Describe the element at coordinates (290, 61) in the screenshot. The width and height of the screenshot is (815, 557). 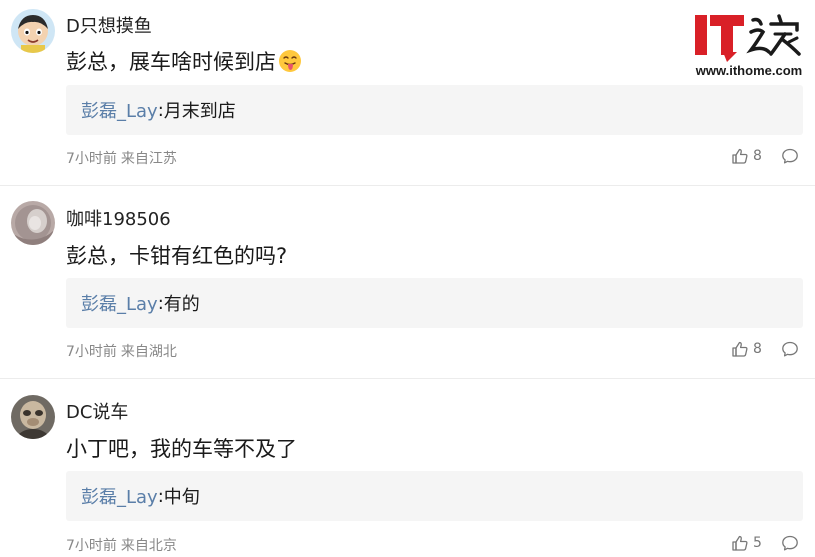
I see `tongue-out-emoji-icon` at that location.